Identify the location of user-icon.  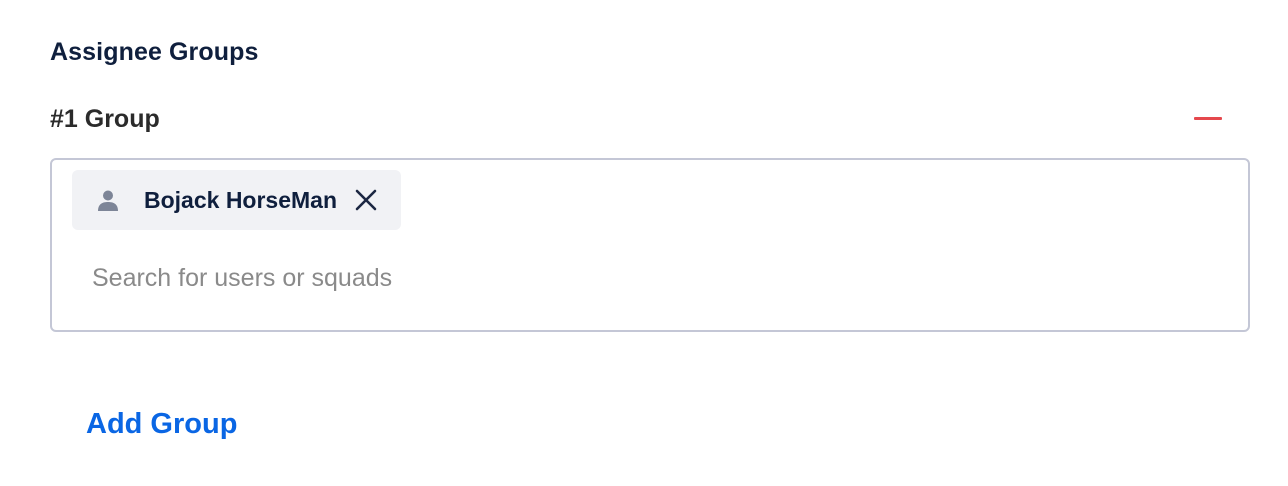
(108, 200).